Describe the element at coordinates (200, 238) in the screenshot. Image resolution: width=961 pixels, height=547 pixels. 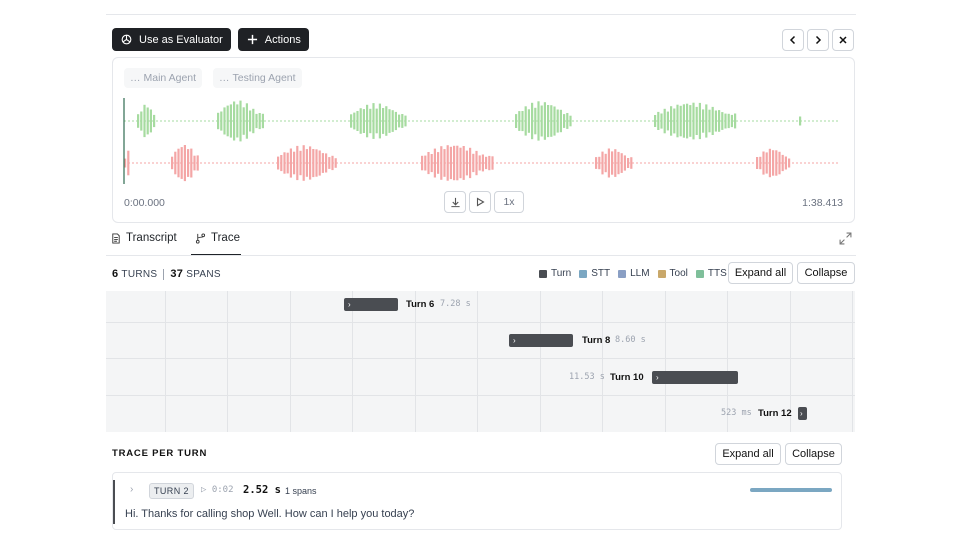
I see `branch-icon` at that location.